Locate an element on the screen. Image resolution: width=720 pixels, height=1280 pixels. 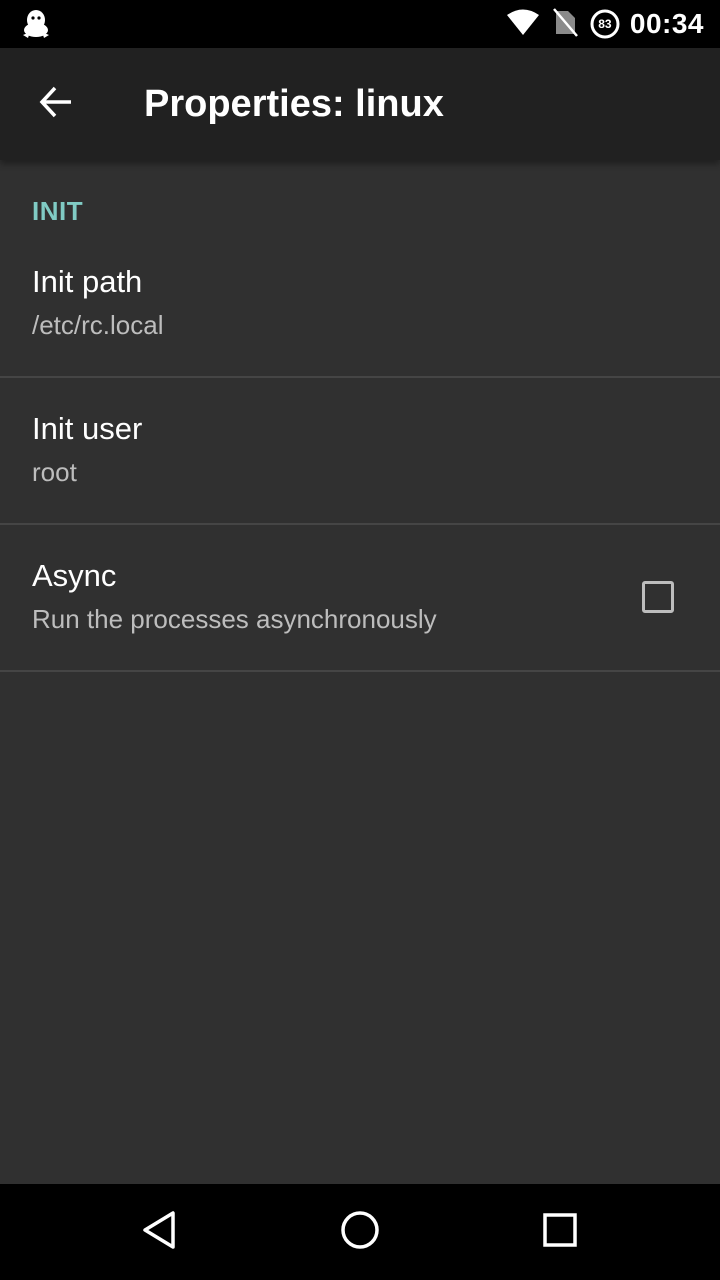
status-time: 00:34 is located at coordinates (666, 23).